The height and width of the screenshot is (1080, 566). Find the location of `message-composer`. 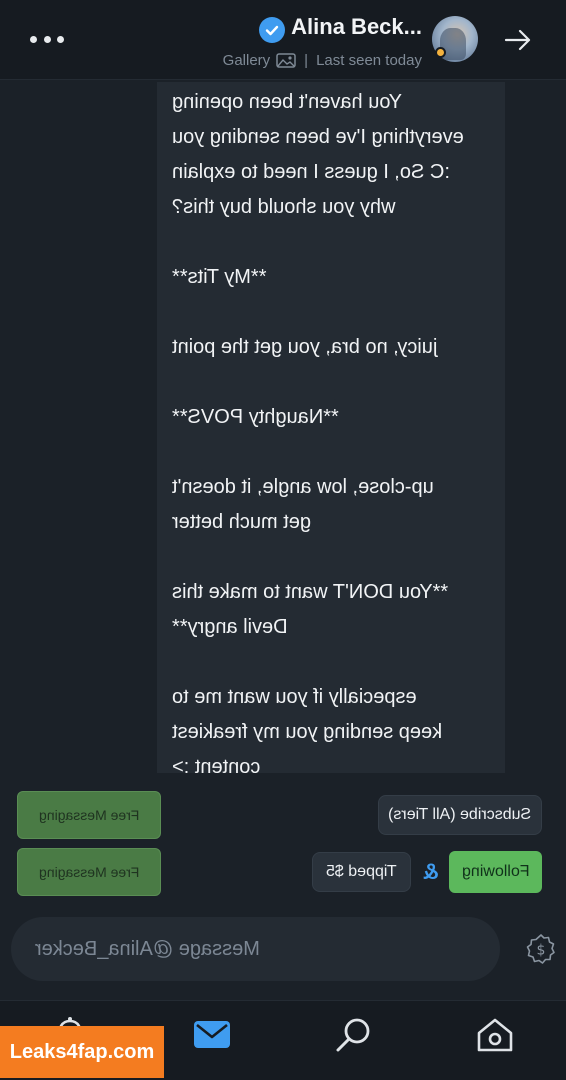

message-composer is located at coordinates (255, 949).